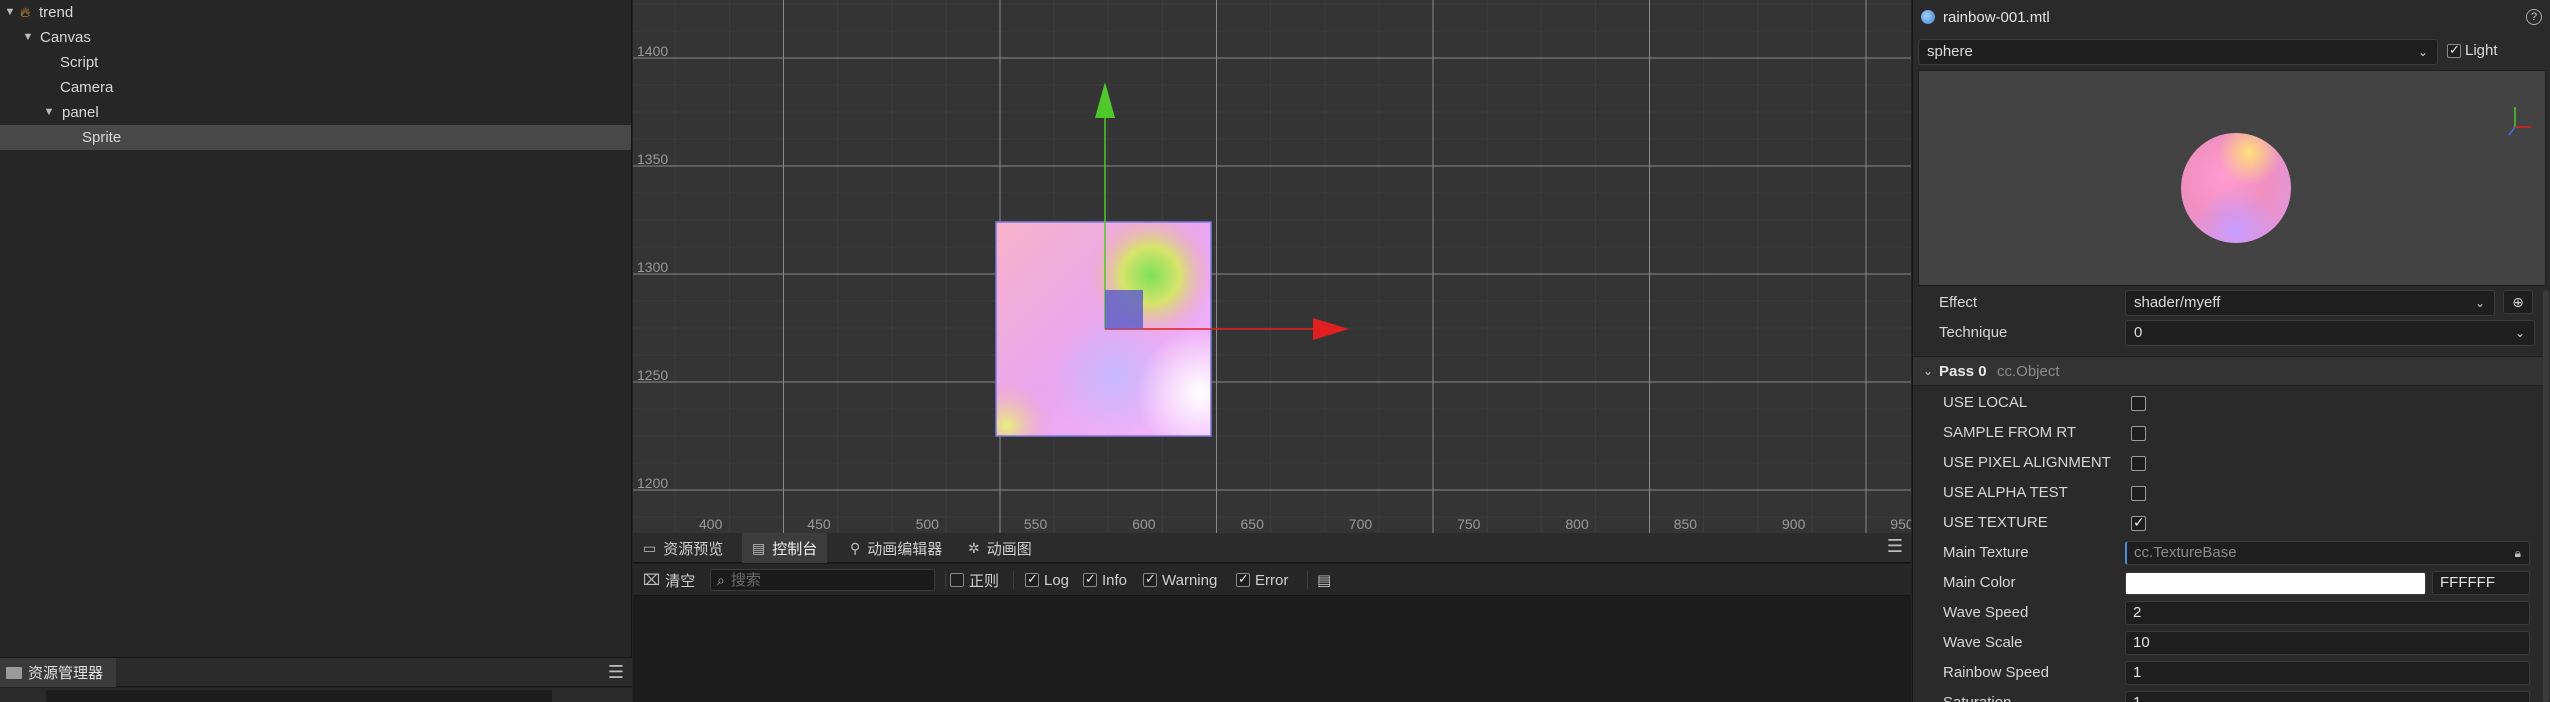 This screenshot has width=2550, height=702. Describe the element at coordinates (1150, 579) in the screenshot. I see `warning-checkbox` at that location.